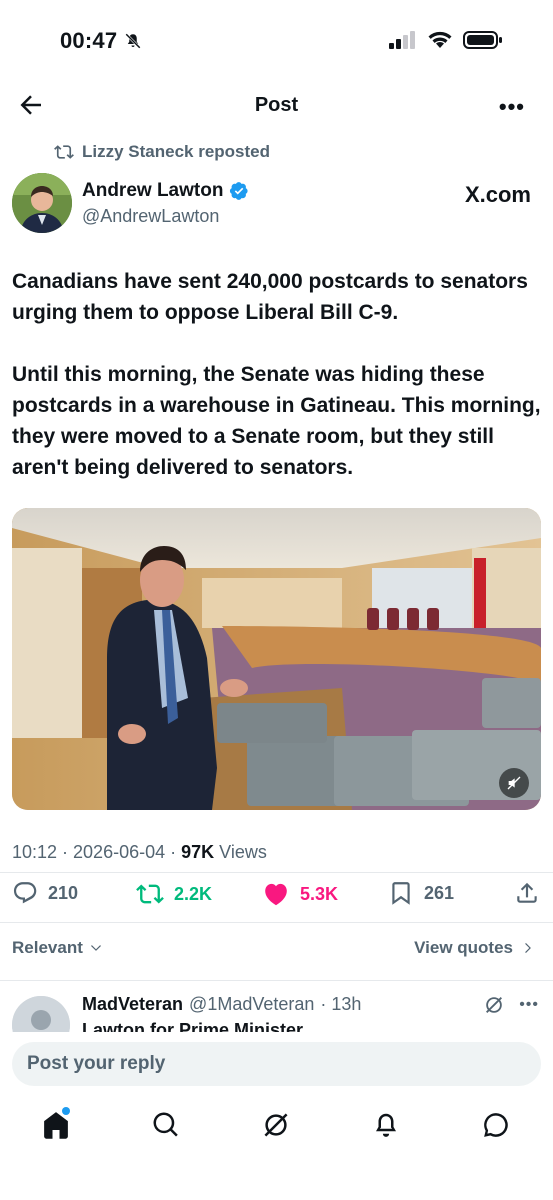 This screenshot has height=1200, width=553. Describe the element at coordinates (276, 952) in the screenshot. I see `replies-filter-row: Relevant View quotes` at that location.